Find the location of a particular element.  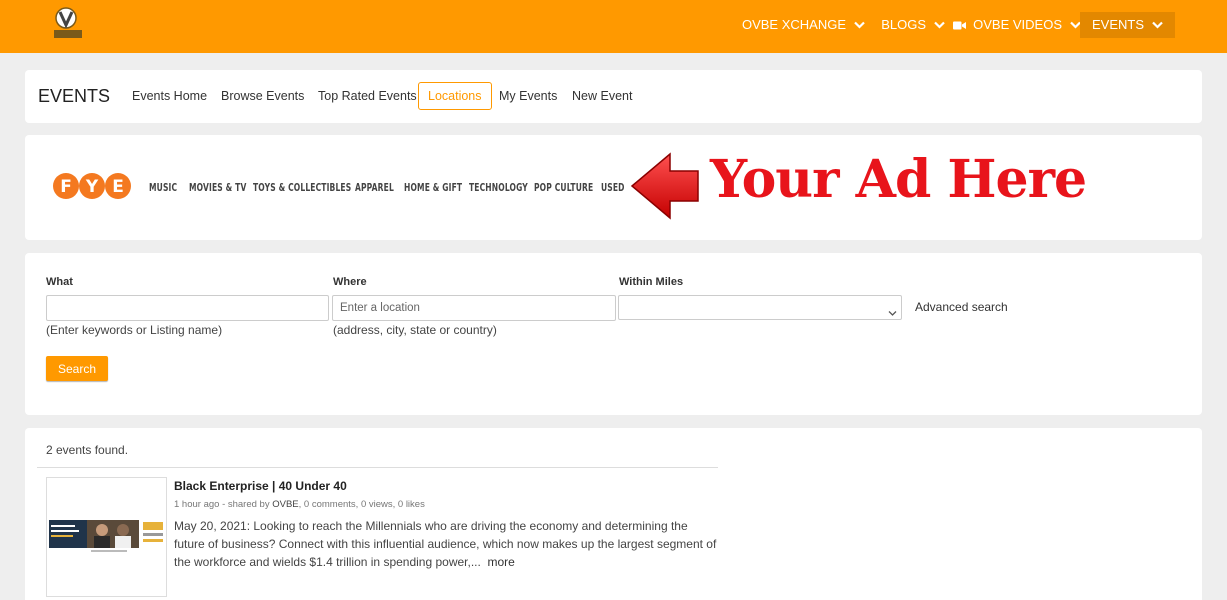

ad-menu-item: USED is located at coordinates (613, 188).